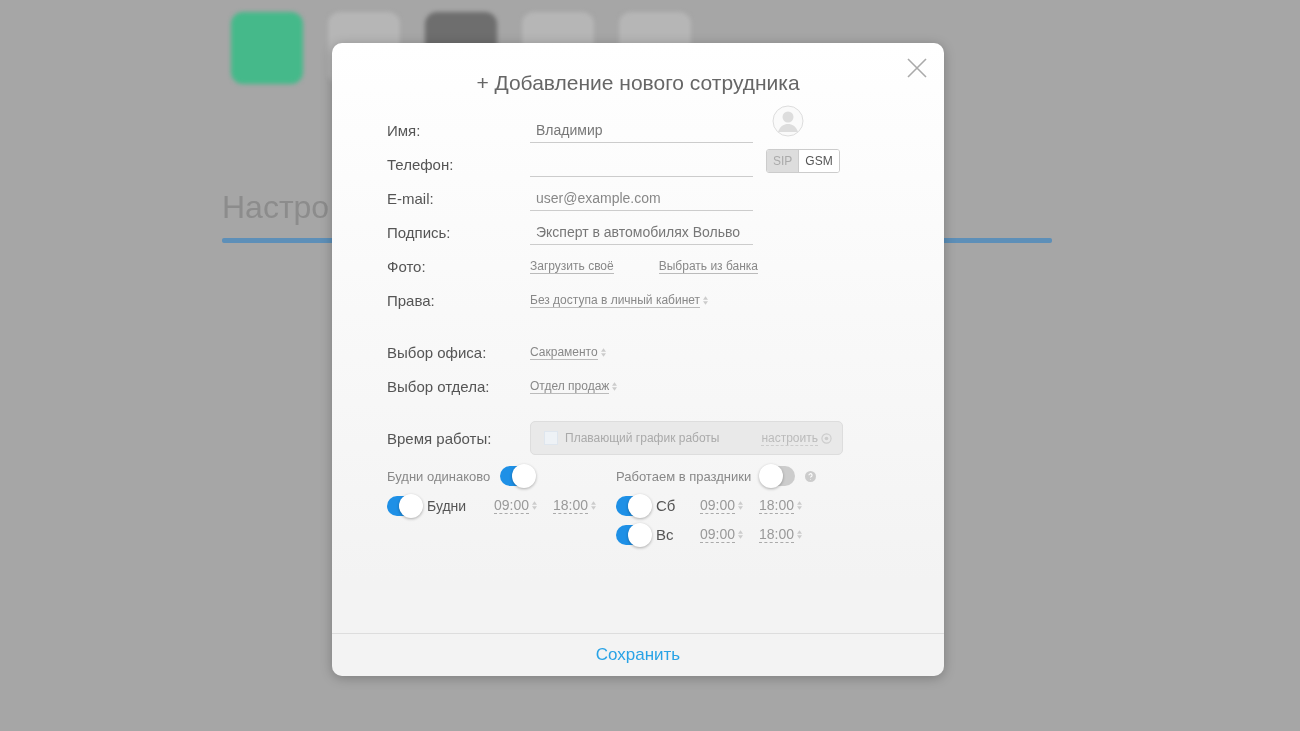 The height and width of the screenshot is (731, 1300). I want to click on day-label: Вс, so click(665, 534).